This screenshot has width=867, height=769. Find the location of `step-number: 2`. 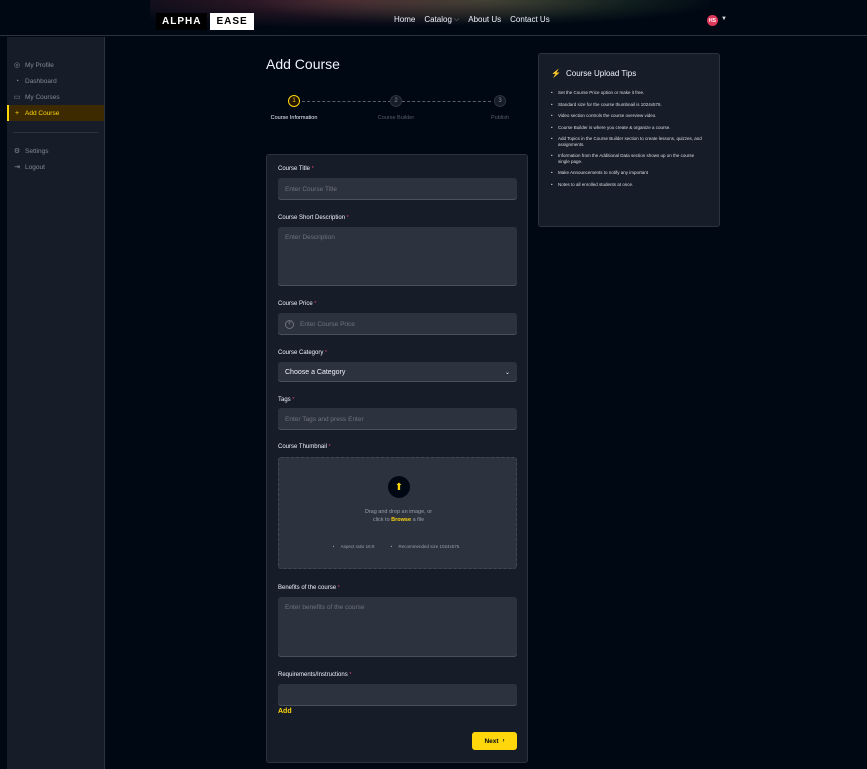

step-number: 2 is located at coordinates (396, 101).